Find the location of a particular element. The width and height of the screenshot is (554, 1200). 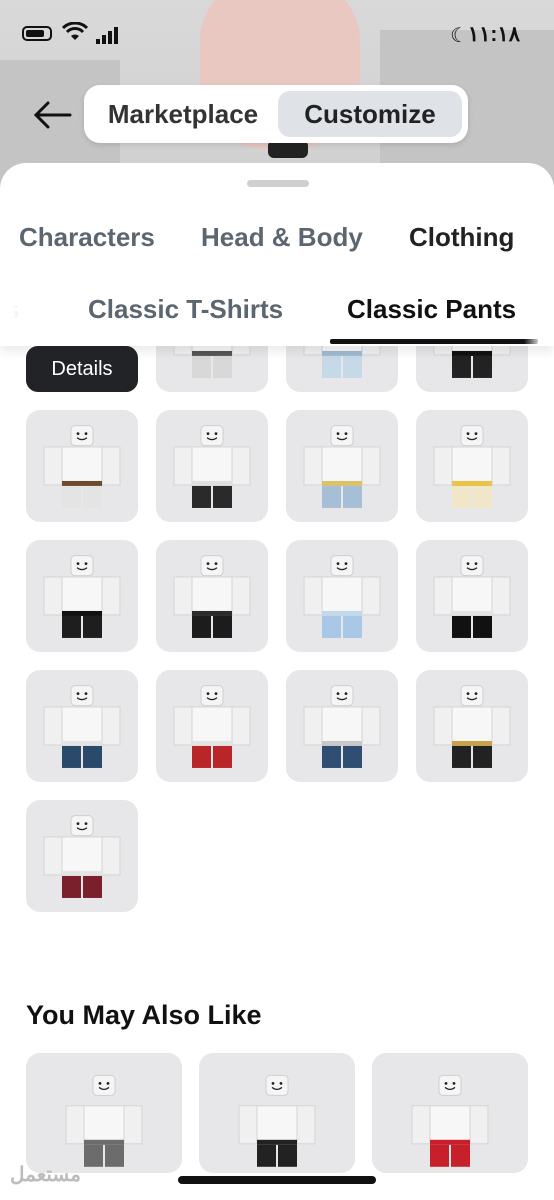

tab-clothing: Clothing is located at coordinates (461, 237).